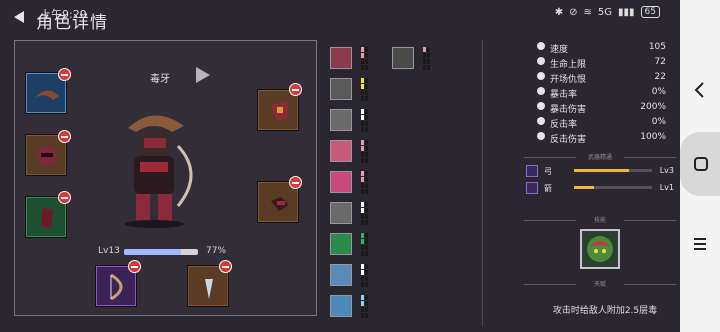 The image size is (720, 332). Describe the element at coordinates (295, 182) in the screenshot. I see `remove-gloves-button` at that location.